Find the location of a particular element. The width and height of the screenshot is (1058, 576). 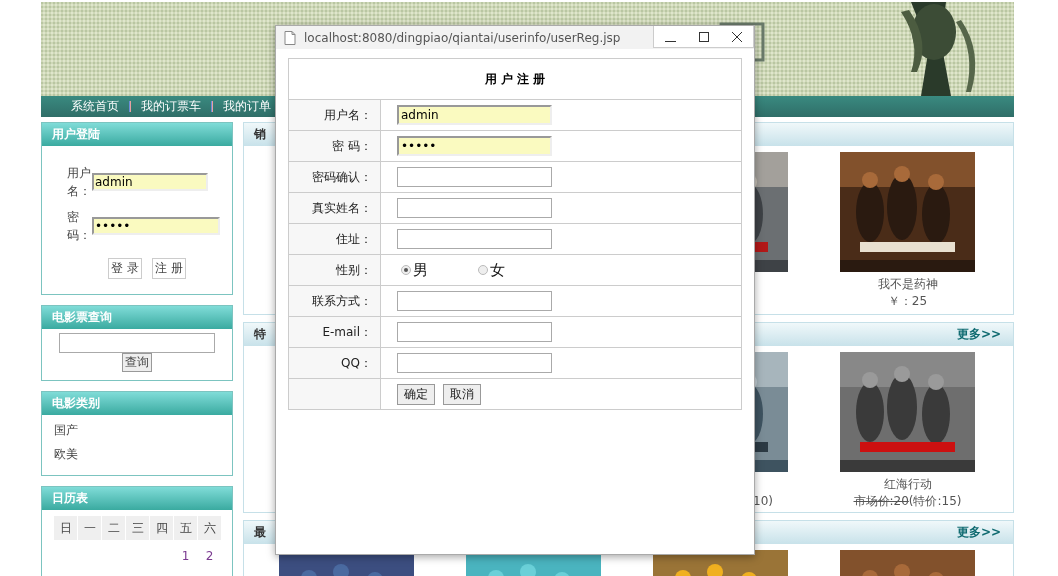

radio-label: 女 is located at coordinates (497, 270).